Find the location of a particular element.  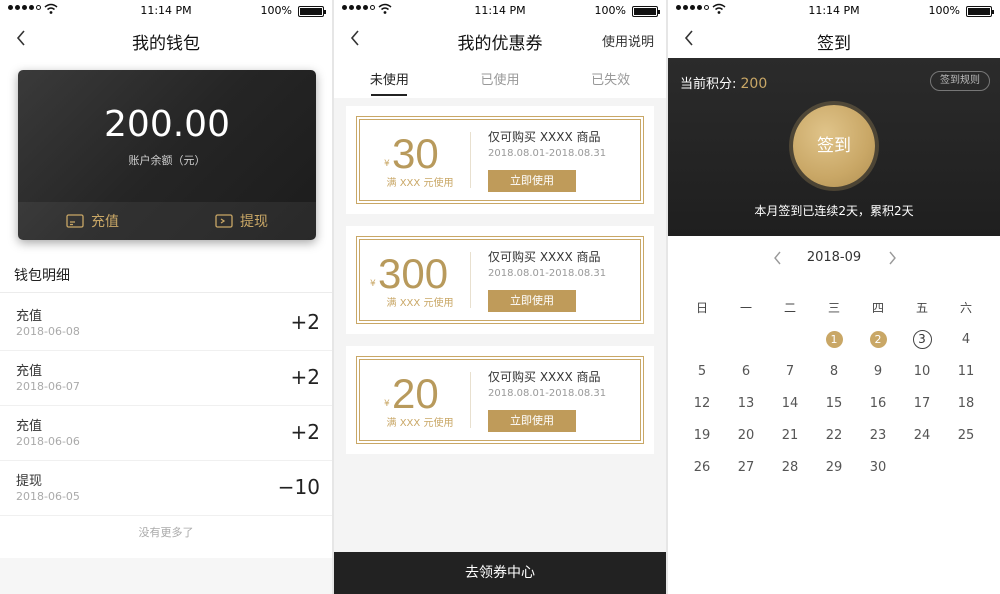

calendar-day: 24 is located at coordinates (922, 440).